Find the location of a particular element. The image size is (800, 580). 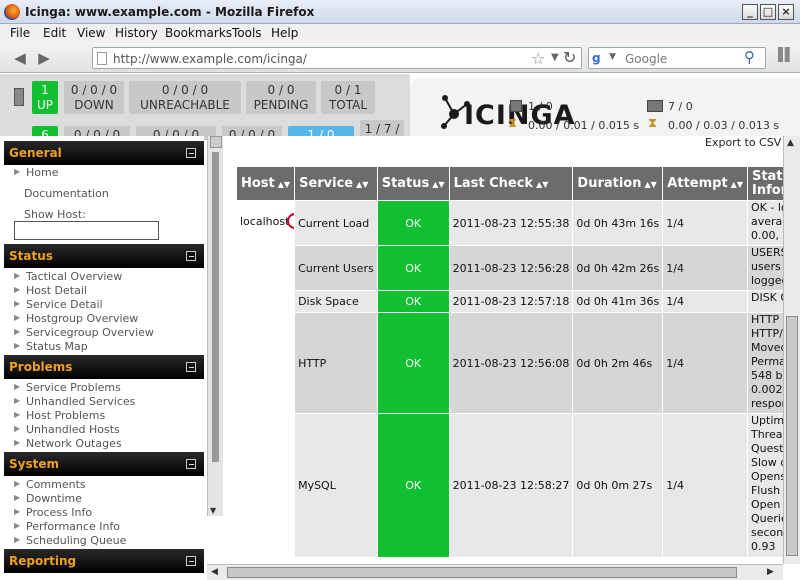

search-box: g ▼ Google is located at coordinates (677, 58).